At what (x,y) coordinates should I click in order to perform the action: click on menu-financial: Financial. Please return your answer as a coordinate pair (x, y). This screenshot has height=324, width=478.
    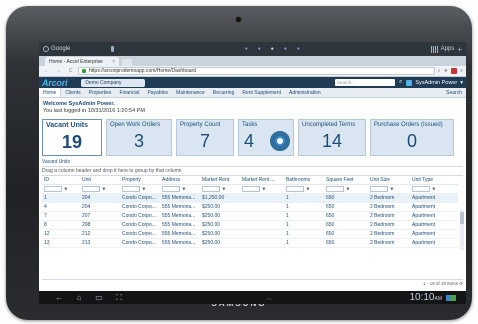
    Looking at the image, I should click on (129, 92).